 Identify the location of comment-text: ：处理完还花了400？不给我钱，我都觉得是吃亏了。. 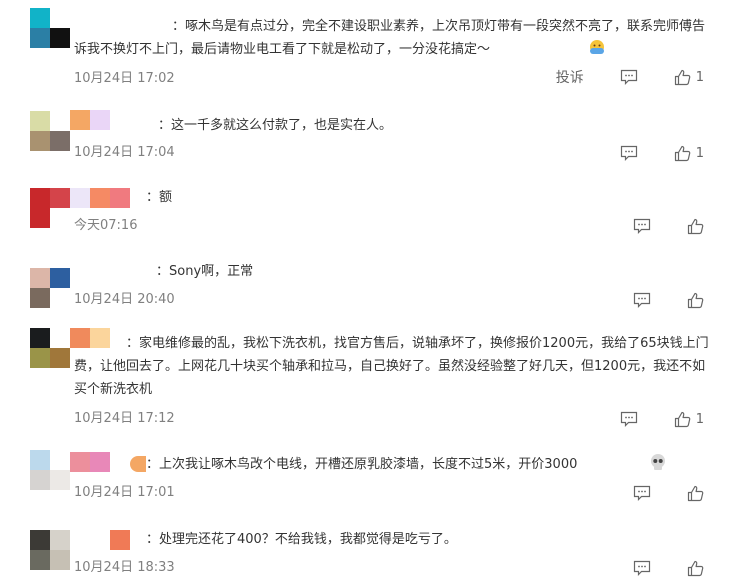
(301, 539).